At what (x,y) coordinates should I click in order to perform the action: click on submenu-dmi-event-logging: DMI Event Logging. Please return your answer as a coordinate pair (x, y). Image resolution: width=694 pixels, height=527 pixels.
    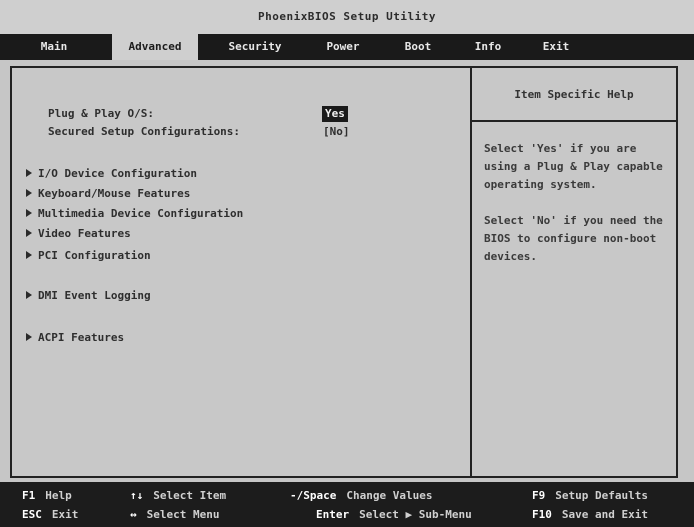
    Looking at the image, I should click on (88, 296).